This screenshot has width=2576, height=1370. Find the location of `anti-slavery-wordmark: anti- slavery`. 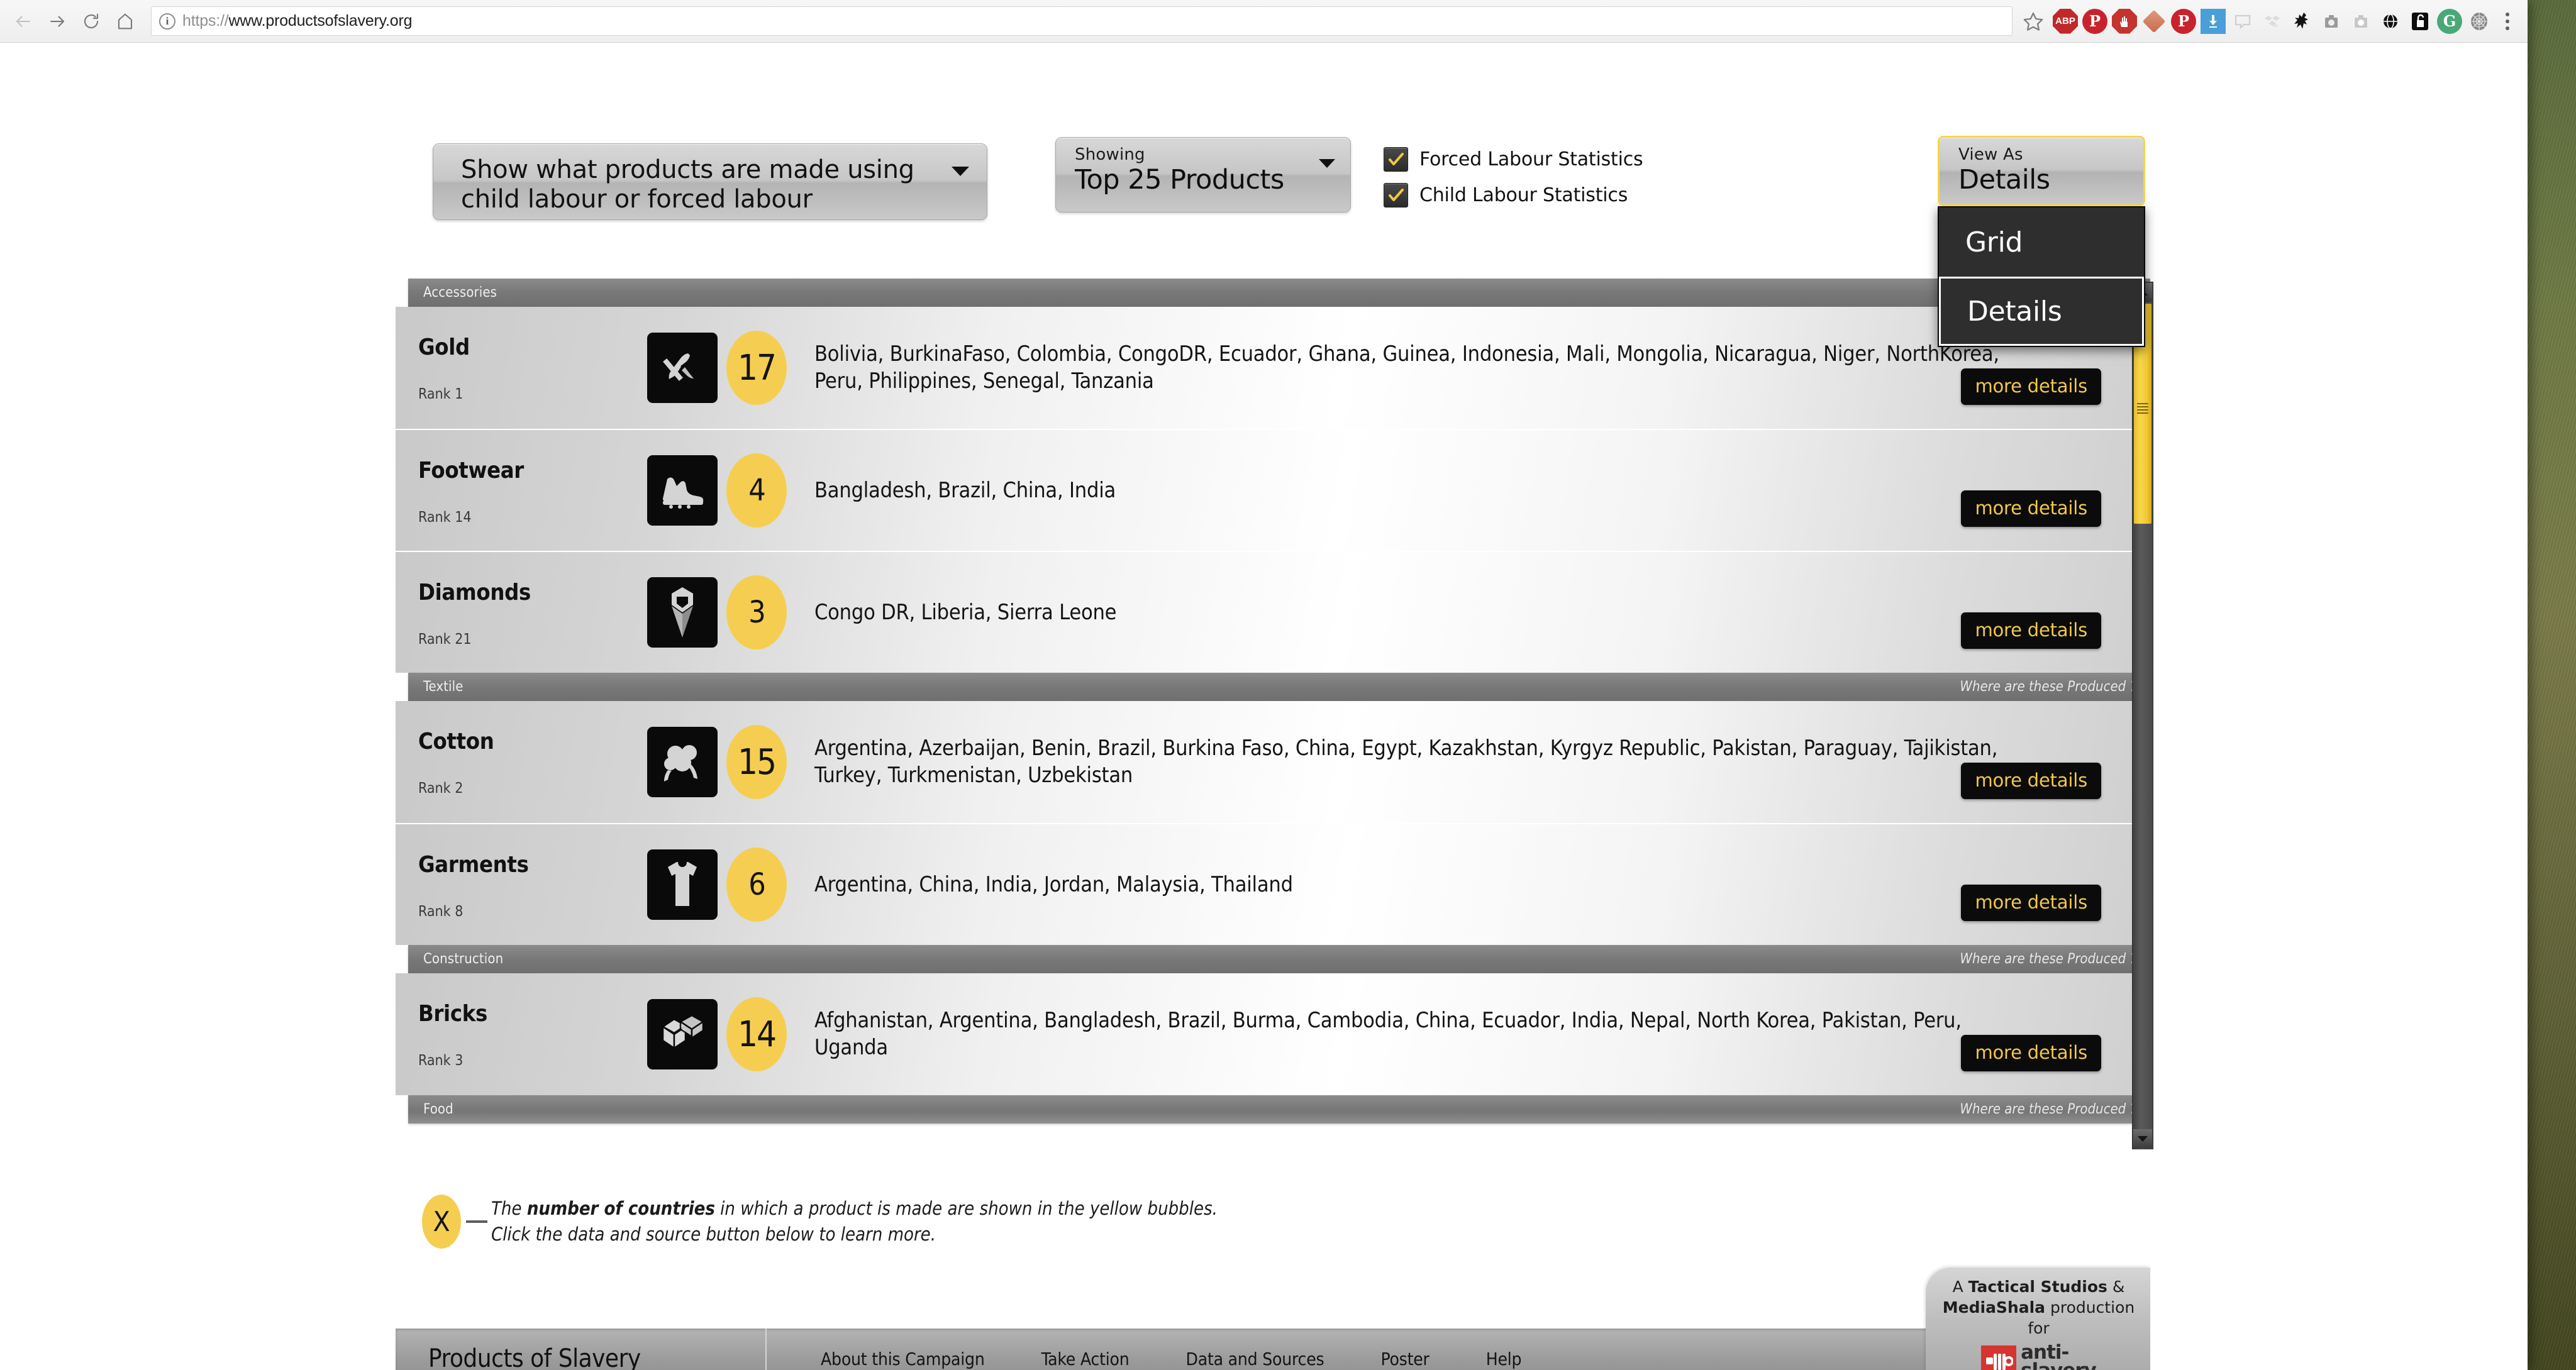

anti-slavery-wordmark: anti- slavery is located at coordinates (2059, 1356).